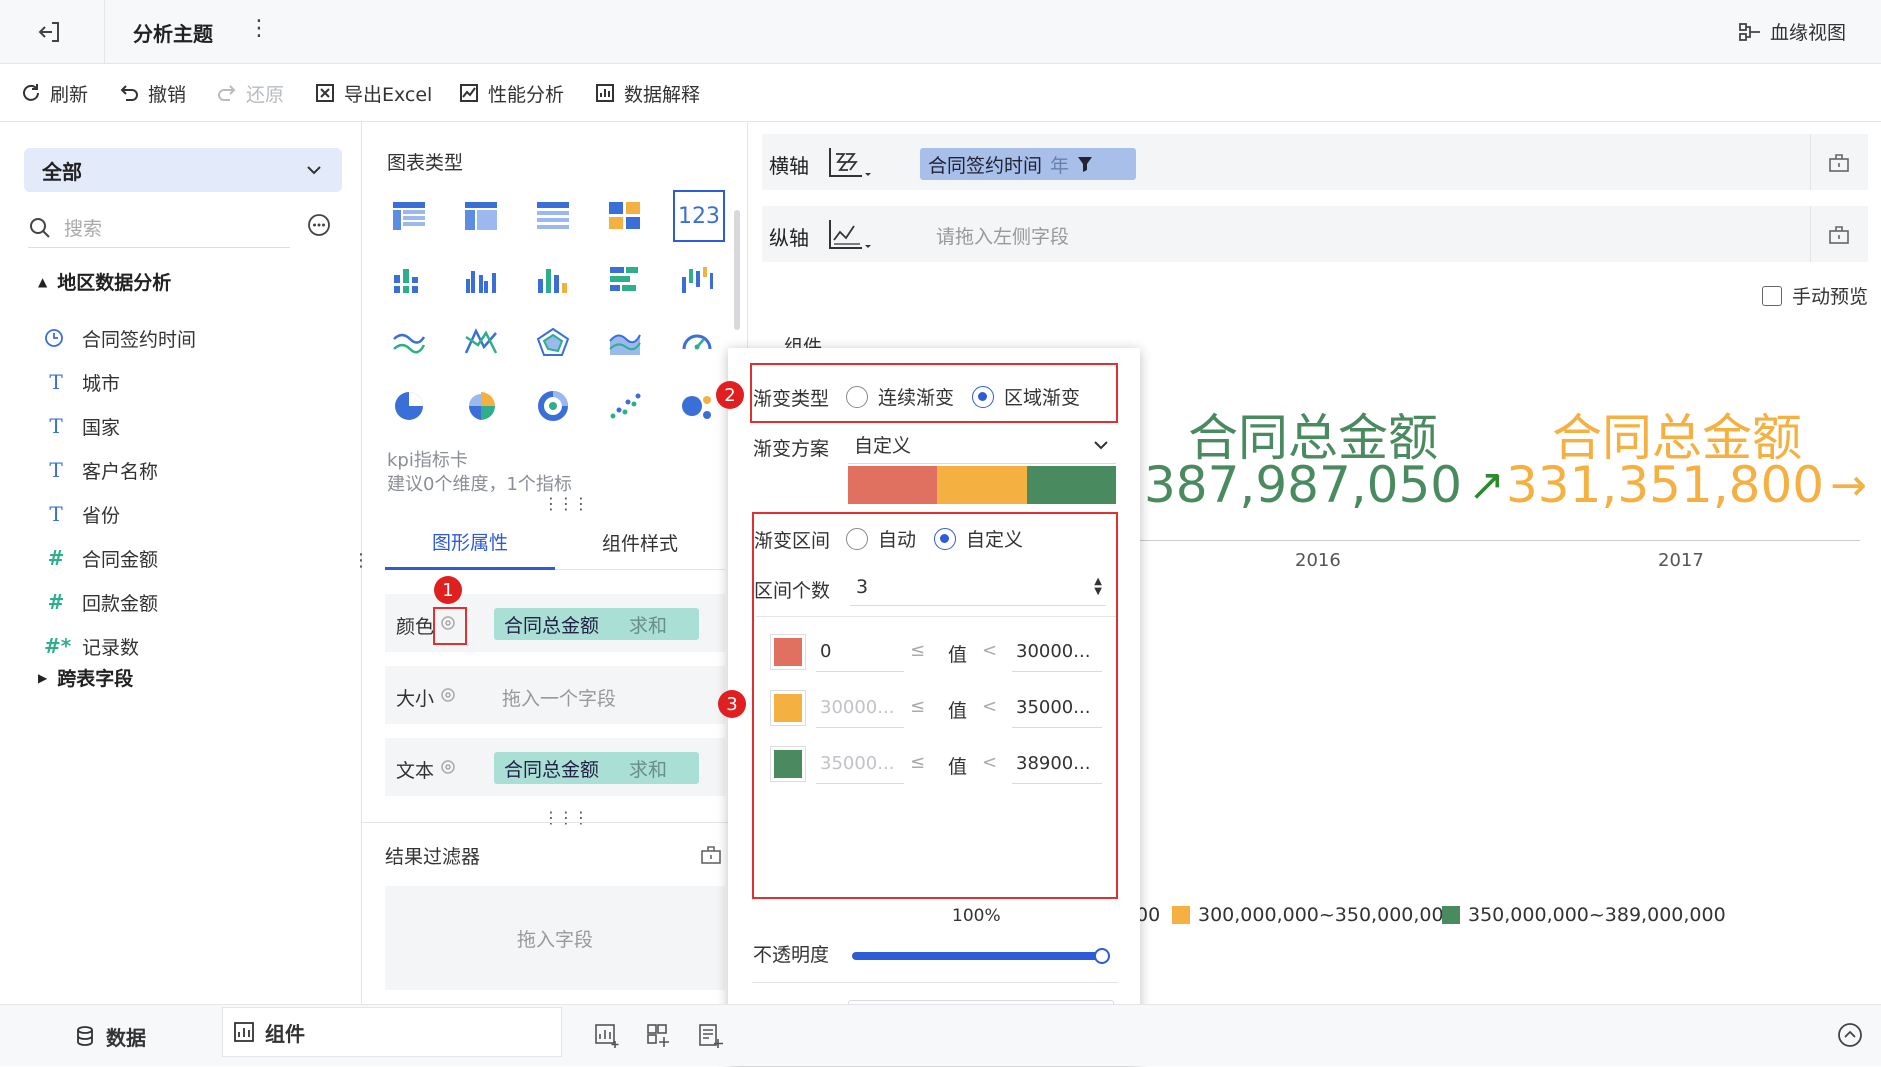 The height and width of the screenshot is (1067, 1881). What do you see at coordinates (553, 406) in the screenshot?
I see `donut-chart-icon` at bounding box center [553, 406].